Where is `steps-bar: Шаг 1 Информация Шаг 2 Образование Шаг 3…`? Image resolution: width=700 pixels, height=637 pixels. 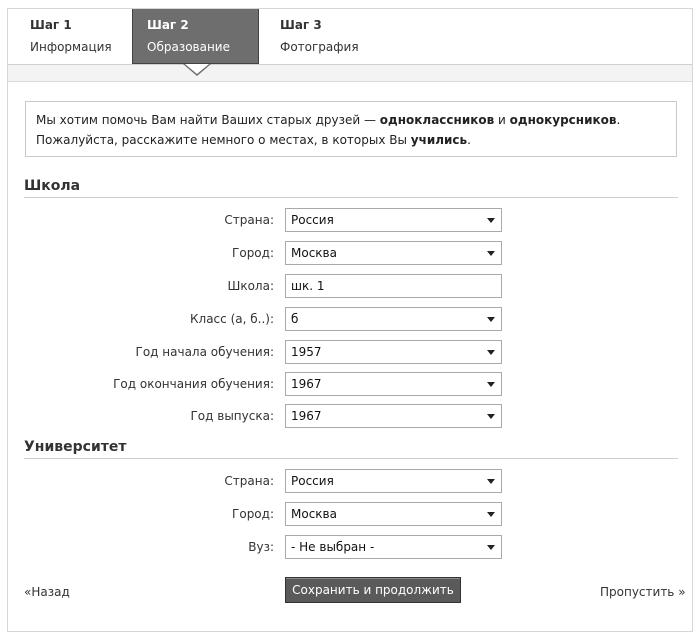
steps-bar: Шаг 1 Информация Шаг 2 Образование Шаг 3… is located at coordinates (350, 36).